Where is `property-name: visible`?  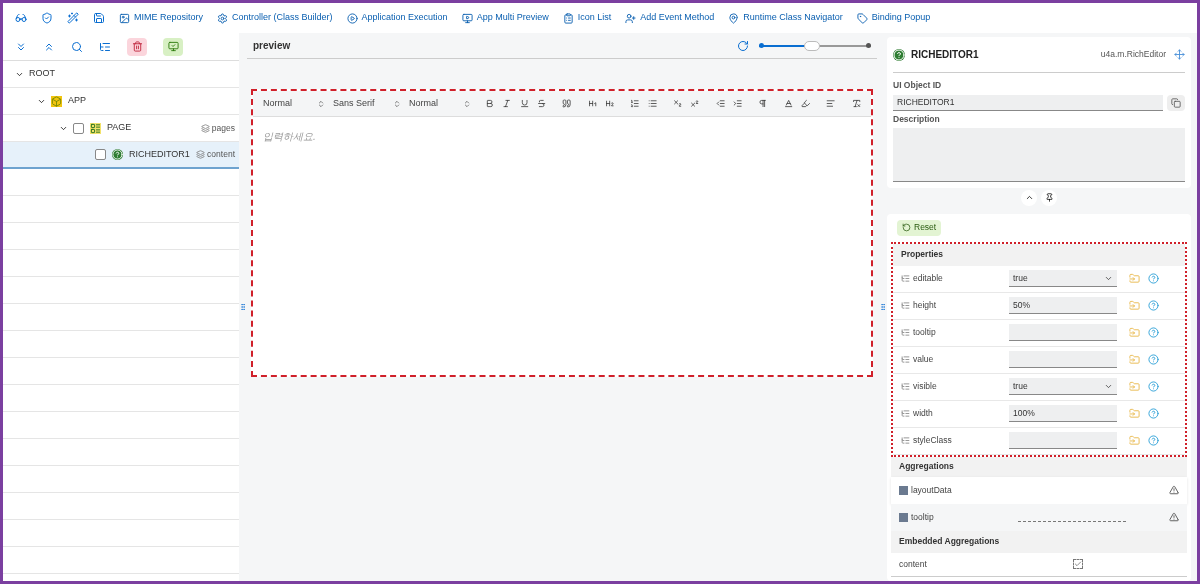
property-name: visible is located at coordinates (925, 386).